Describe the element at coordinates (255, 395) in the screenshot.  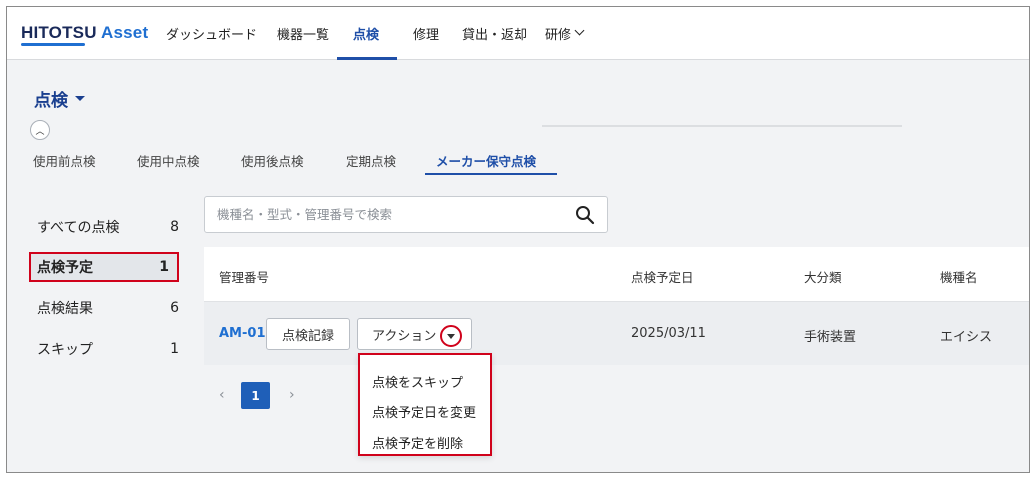
I see `pagination-page-1: 1` at that location.